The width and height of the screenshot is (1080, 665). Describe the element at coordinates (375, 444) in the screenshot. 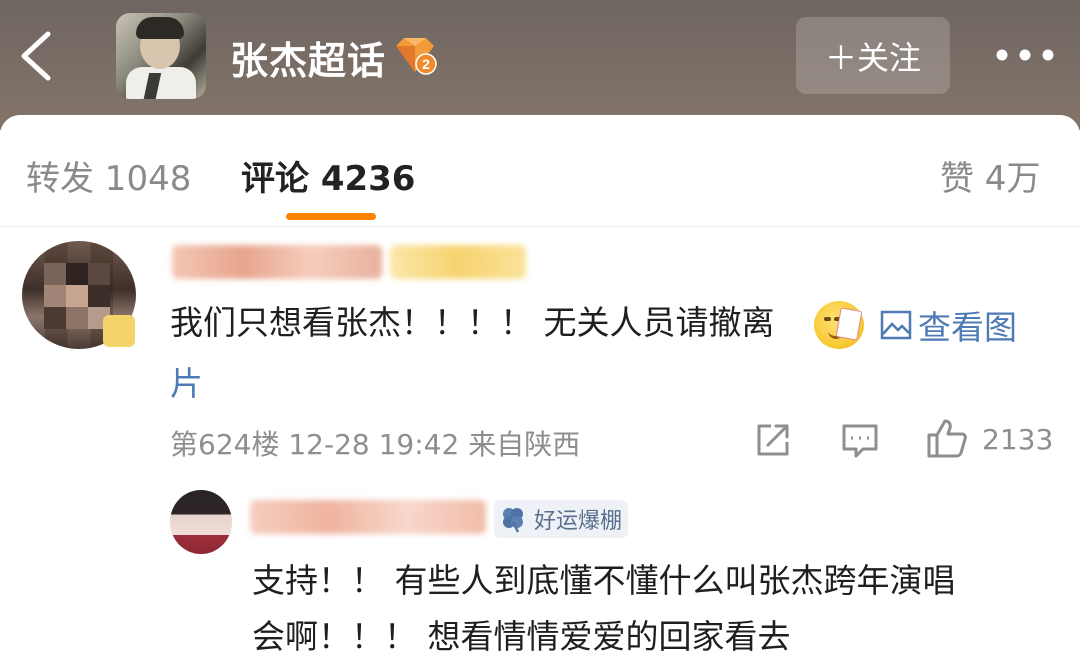

I see `comment-meta: 第624楼 12-28 19:42 来自陕西` at that location.